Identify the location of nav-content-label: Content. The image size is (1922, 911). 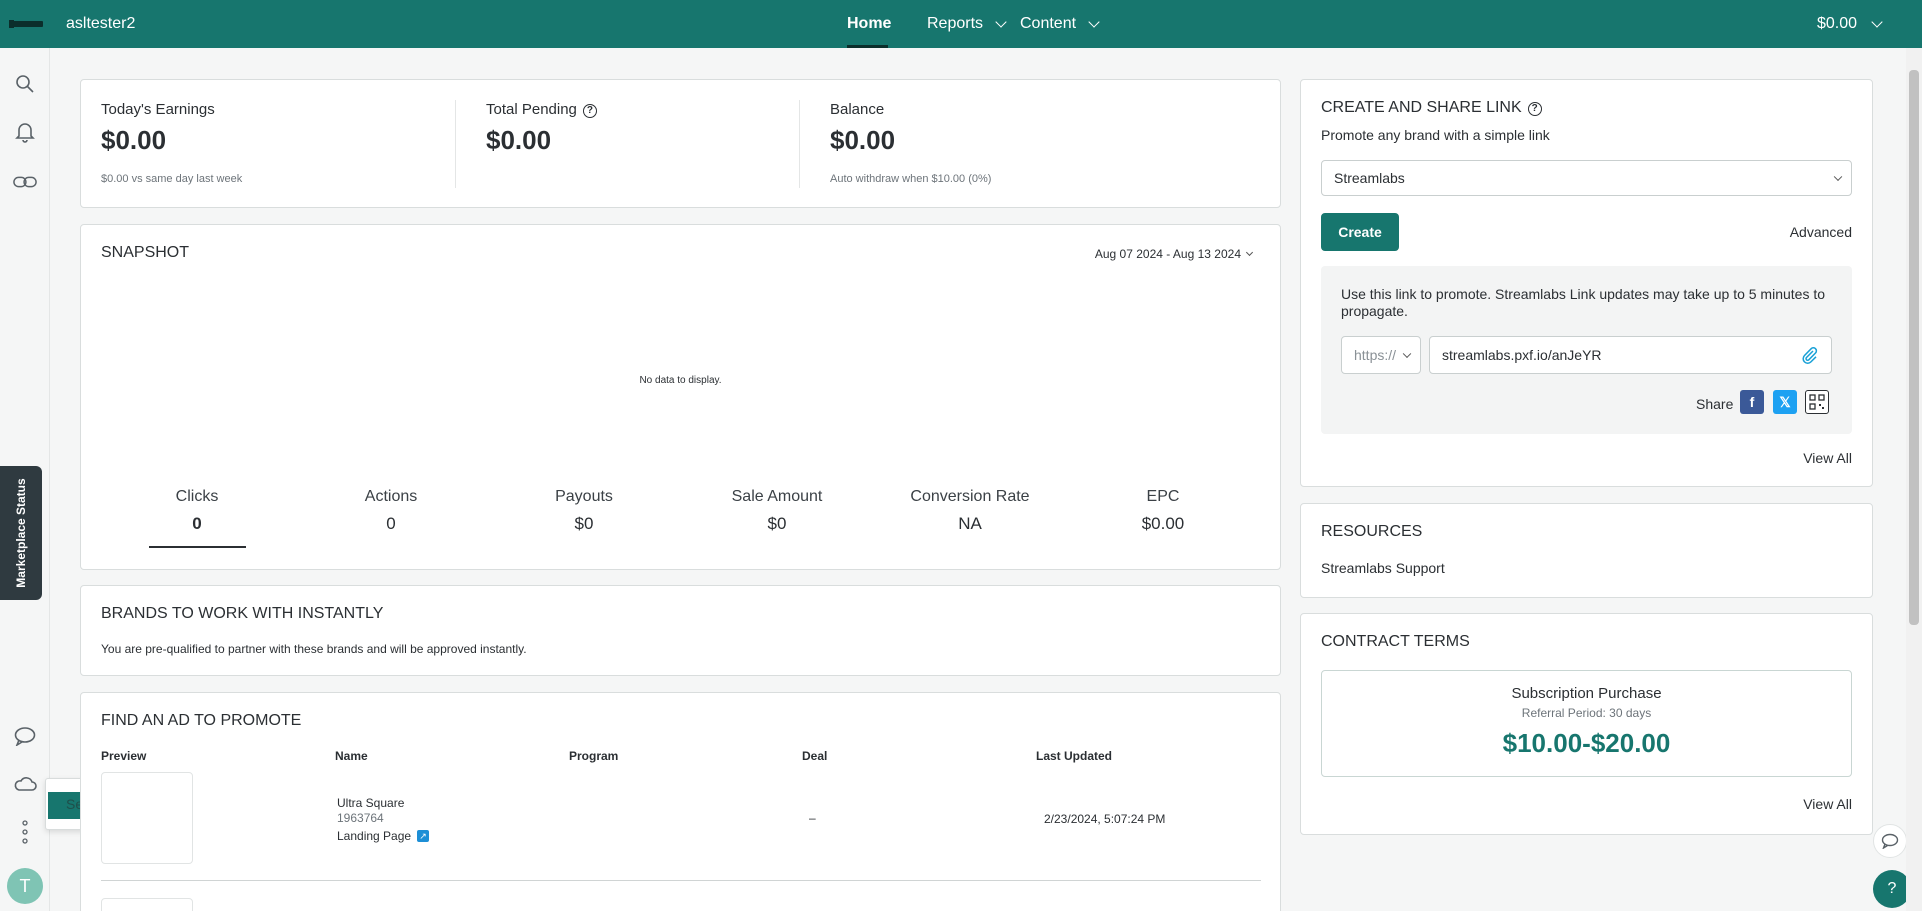
(1048, 23).